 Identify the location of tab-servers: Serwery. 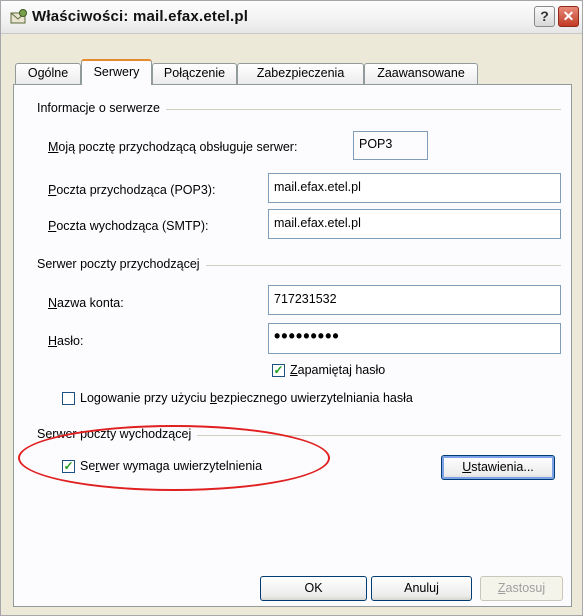
(116, 72).